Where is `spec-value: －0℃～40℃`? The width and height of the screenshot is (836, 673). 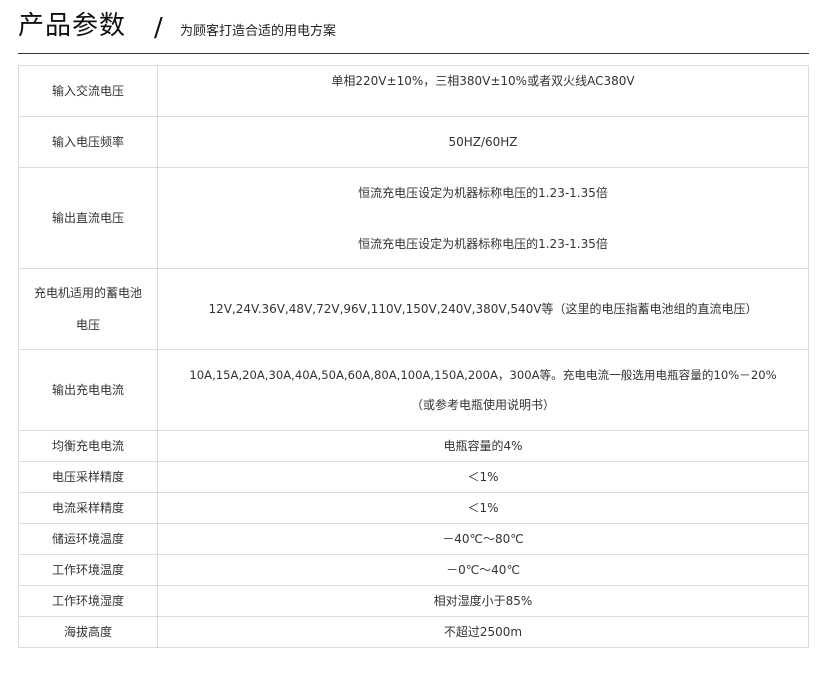 spec-value: －0℃～40℃ is located at coordinates (483, 570).